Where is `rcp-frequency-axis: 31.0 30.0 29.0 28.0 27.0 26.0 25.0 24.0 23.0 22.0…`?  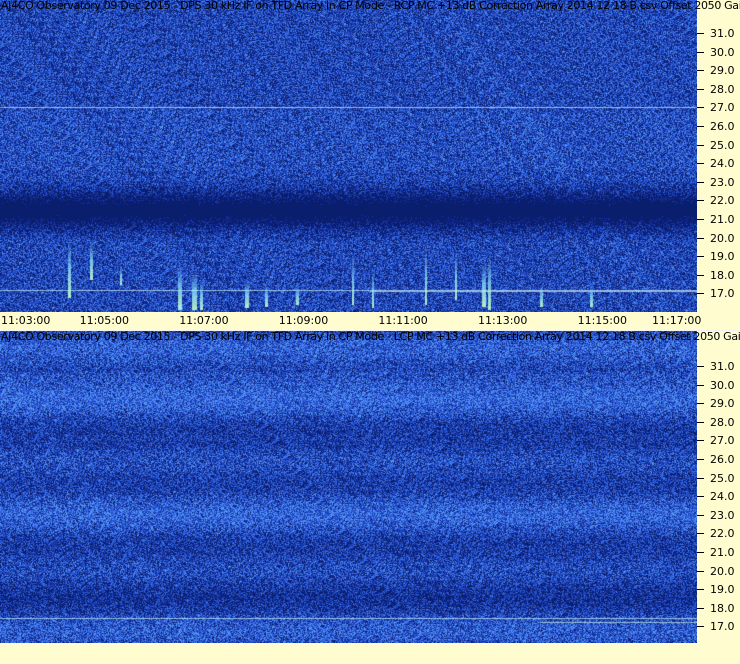 rcp-frequency-axis: 31.0 30.0 29.0 28.0 27.0 26.0 25.0 24.0 23.0 22.0… is located at coordinates (718, 156).